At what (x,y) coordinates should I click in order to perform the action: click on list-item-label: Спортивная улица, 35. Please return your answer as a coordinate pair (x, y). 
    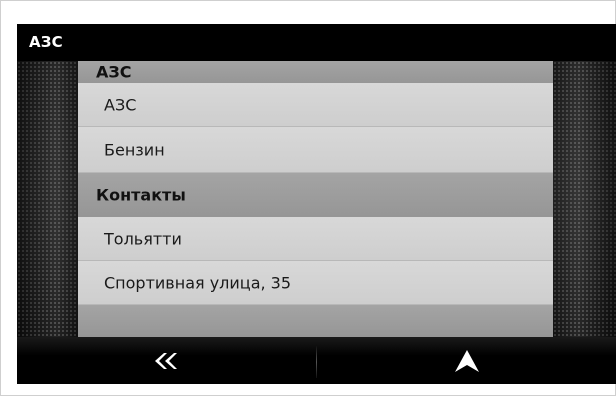
    Looking at the image, I should click on (198, 282).